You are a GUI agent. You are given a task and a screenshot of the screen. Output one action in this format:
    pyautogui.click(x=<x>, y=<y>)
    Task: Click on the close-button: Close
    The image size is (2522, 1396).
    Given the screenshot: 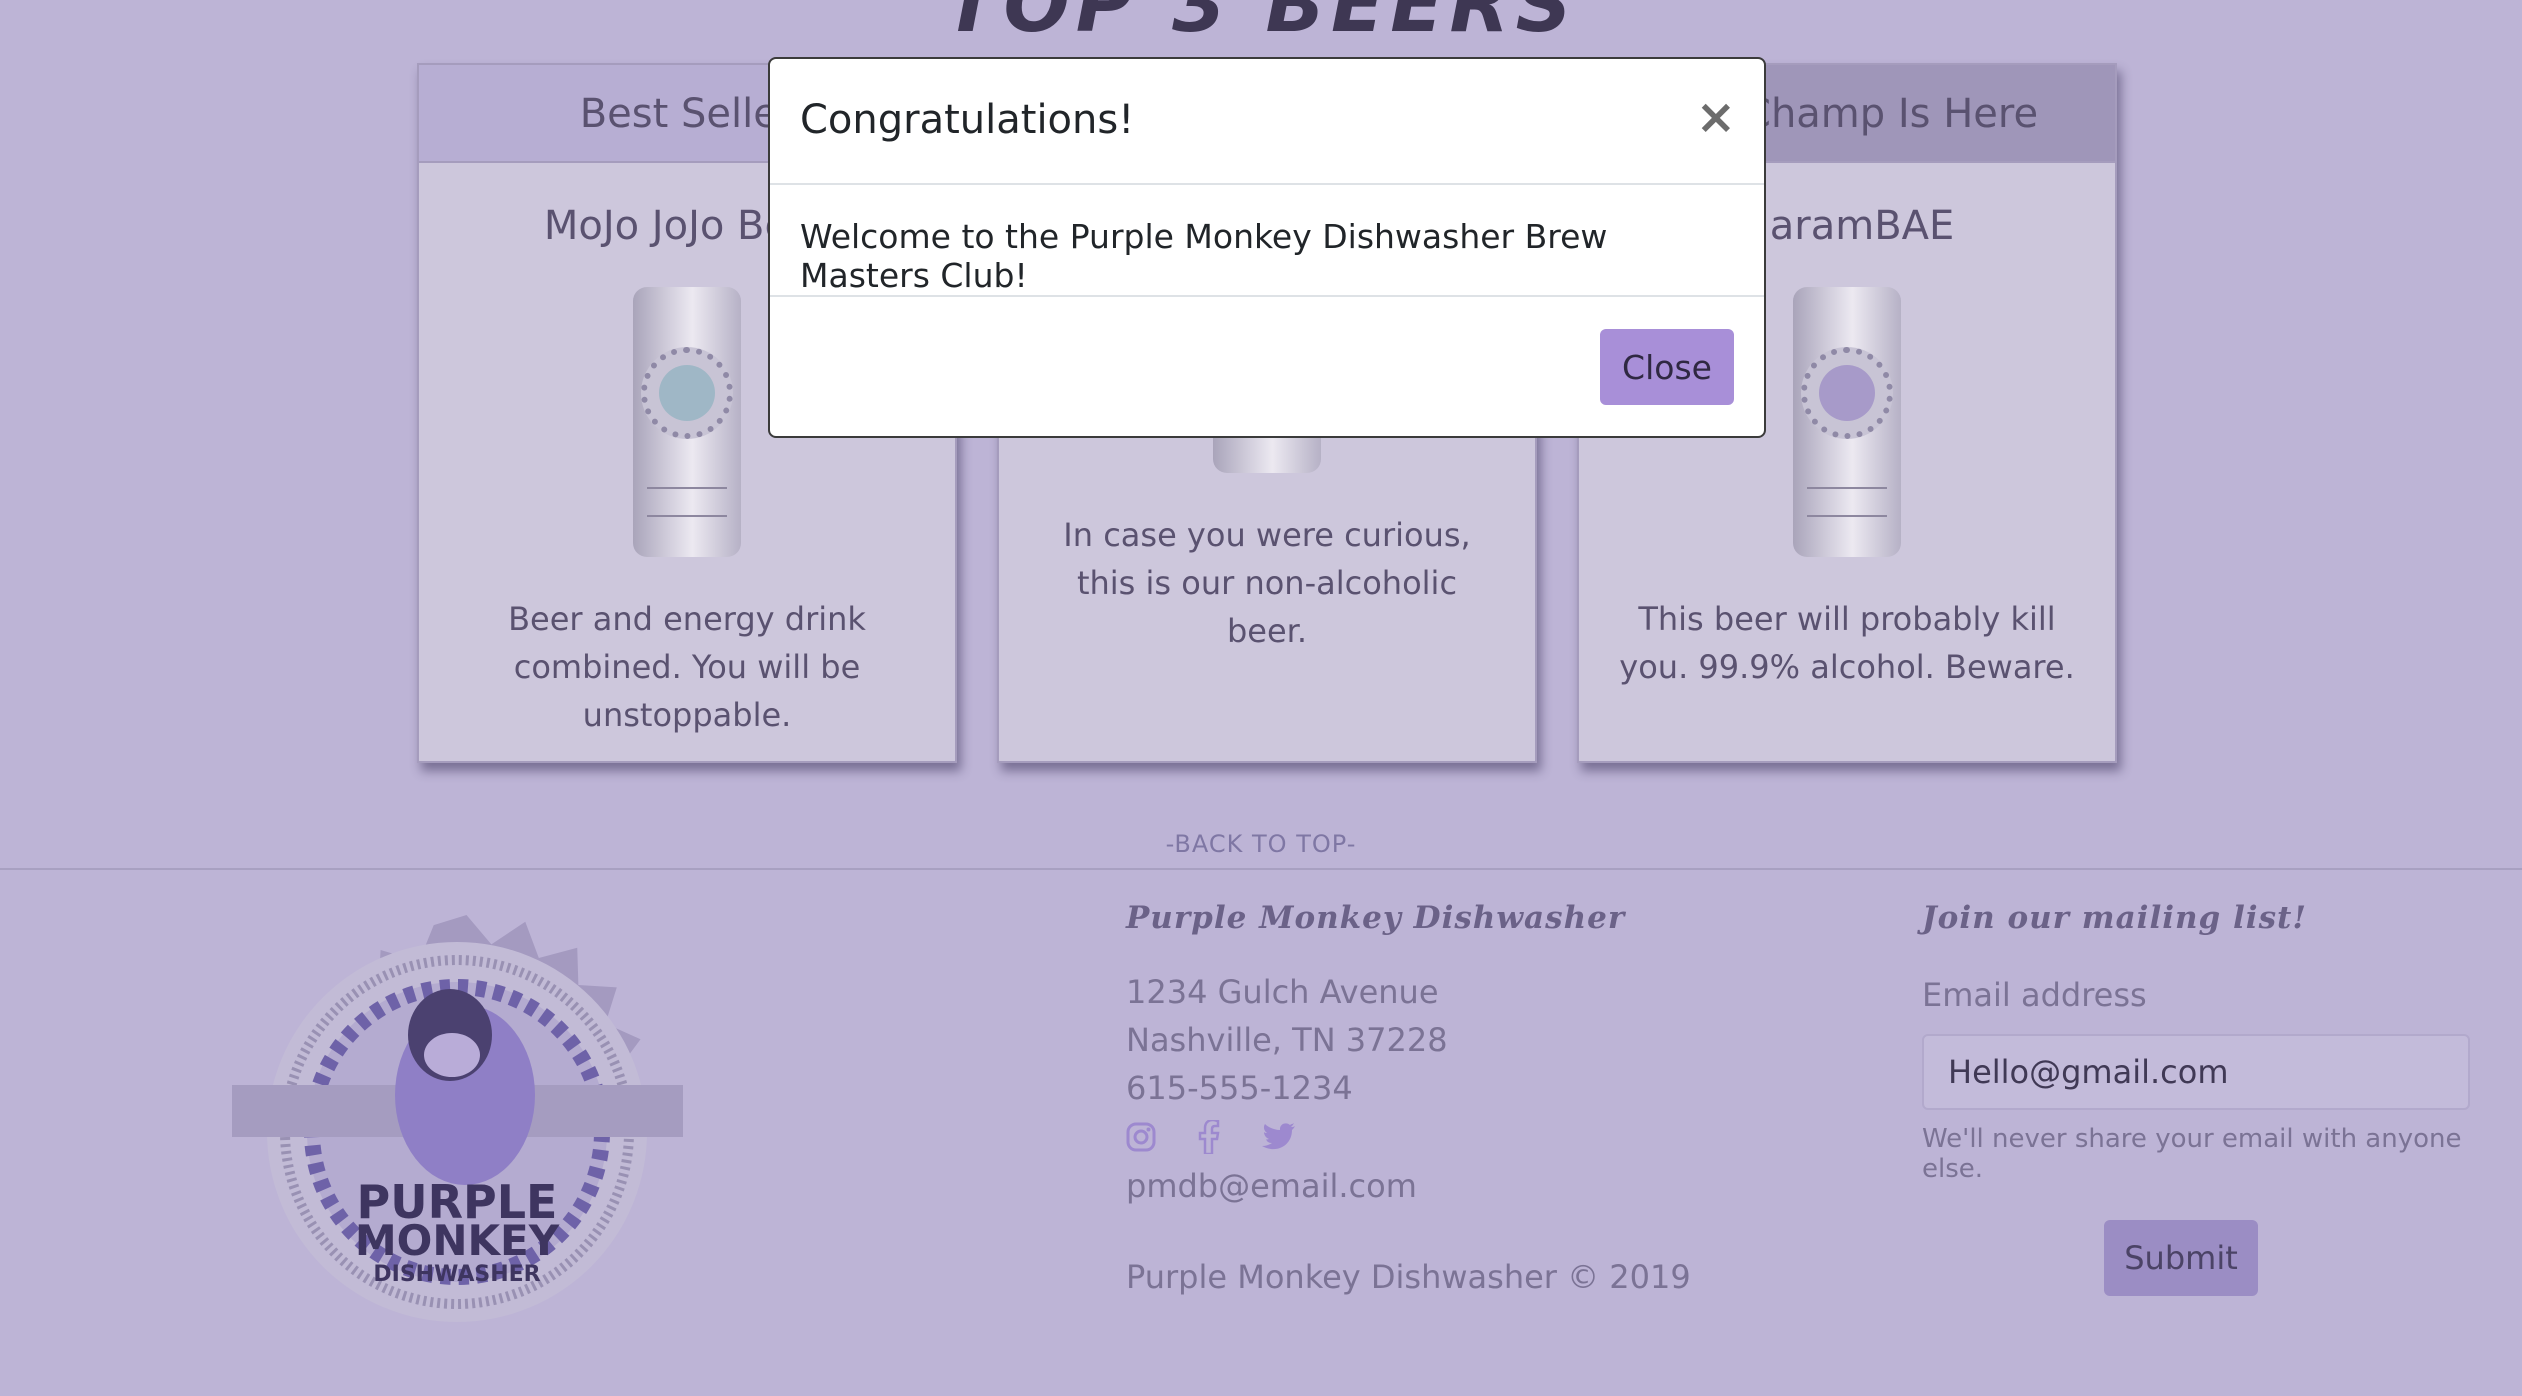 What is the action you would take?
    pyautogui.click(x=1667, y=367)
    